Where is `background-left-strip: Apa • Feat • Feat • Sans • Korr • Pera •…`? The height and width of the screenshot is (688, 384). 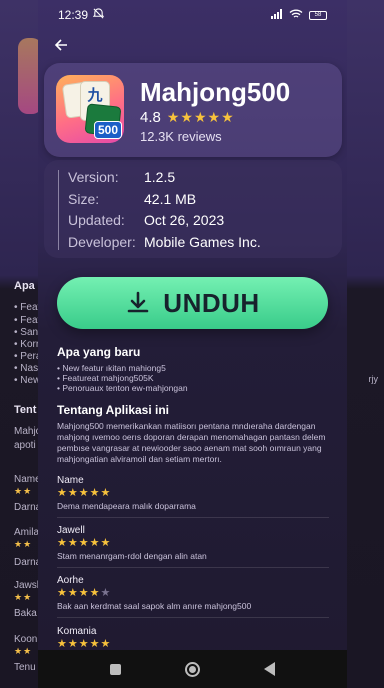
background-left-strip: Apa • Feat • Feat • Sans • Korr • Pera •… is located at coordinates (21, 344).